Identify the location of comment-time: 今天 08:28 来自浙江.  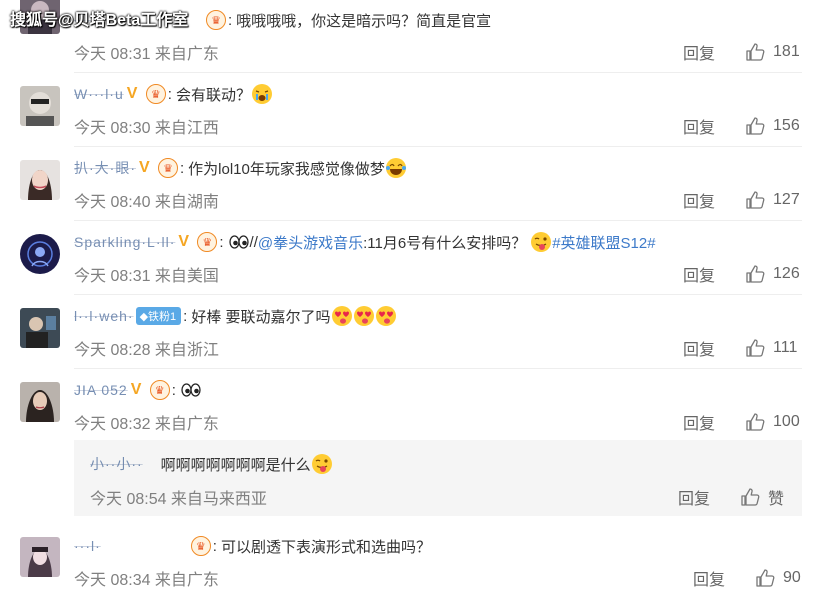
(146, 350).